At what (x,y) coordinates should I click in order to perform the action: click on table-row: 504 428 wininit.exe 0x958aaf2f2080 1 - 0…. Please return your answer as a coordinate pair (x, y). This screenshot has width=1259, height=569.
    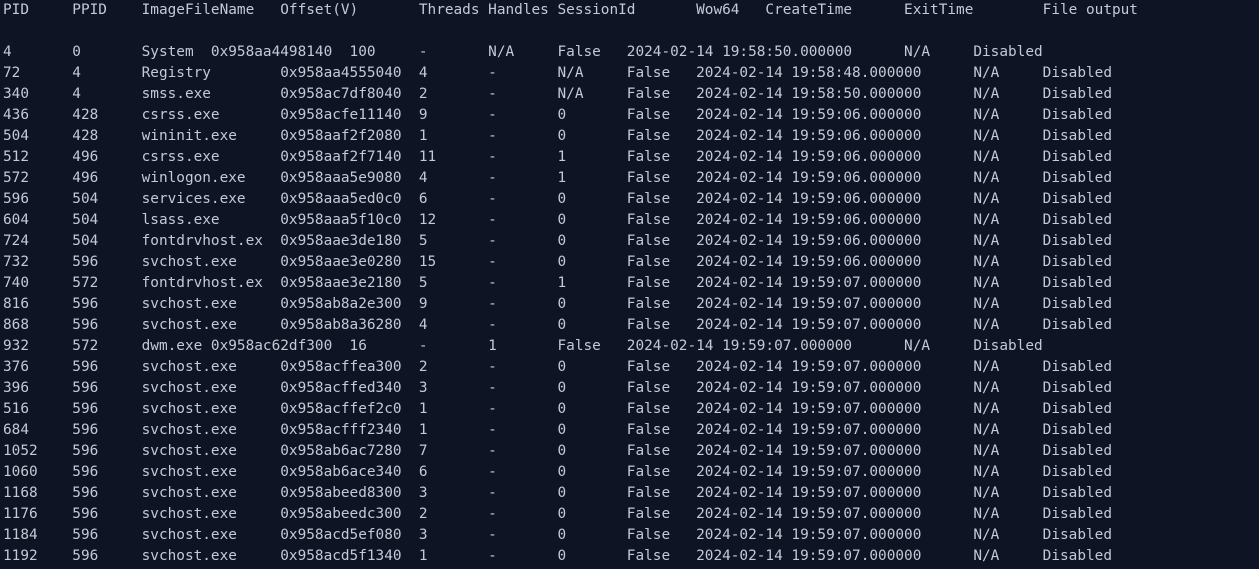
    Looking at the image, I should click on (557, 136).